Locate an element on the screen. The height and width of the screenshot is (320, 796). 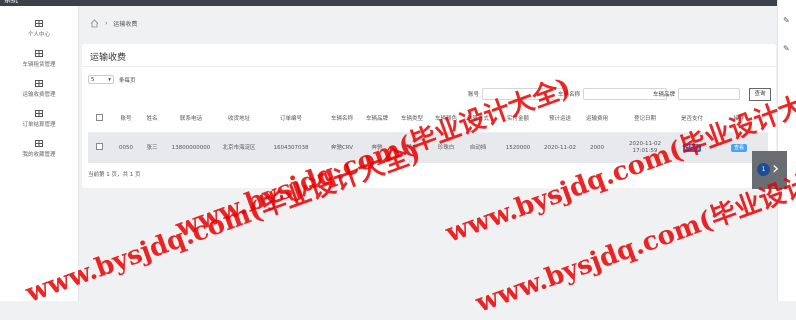
top-bar: 系统 is located at coordinates (398, 3).